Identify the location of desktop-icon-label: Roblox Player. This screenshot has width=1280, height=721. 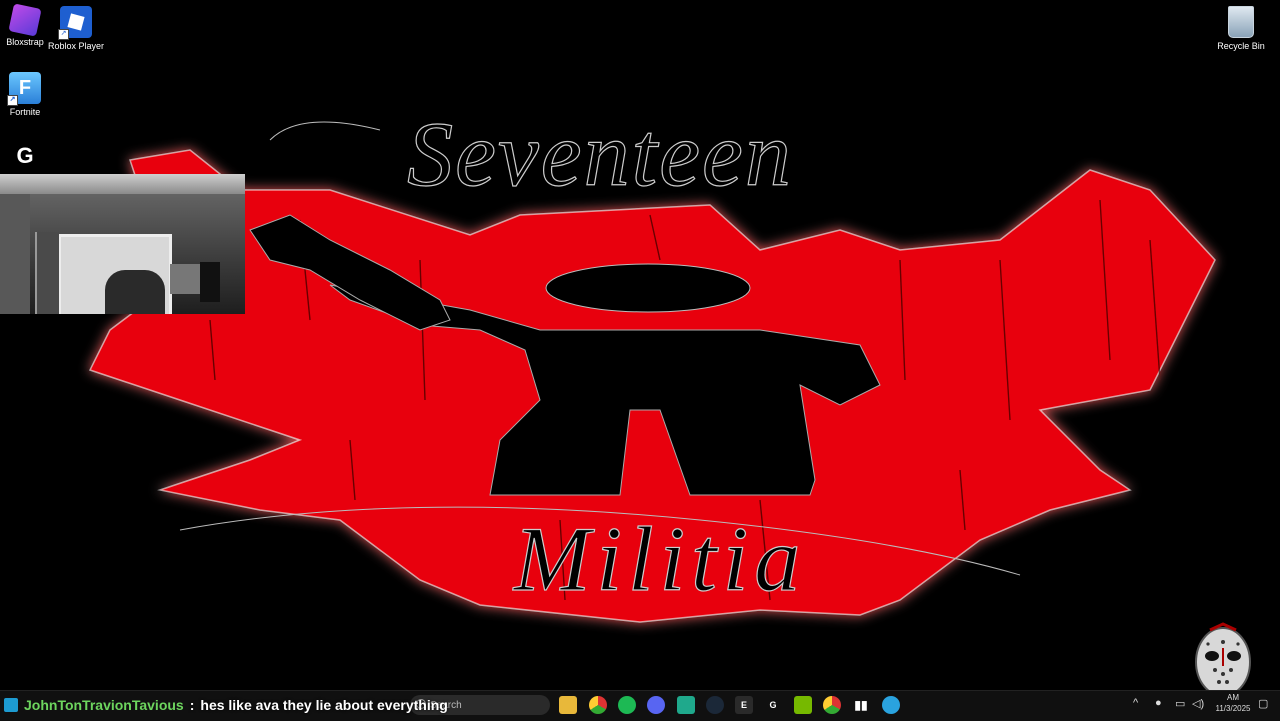
(76, 46).